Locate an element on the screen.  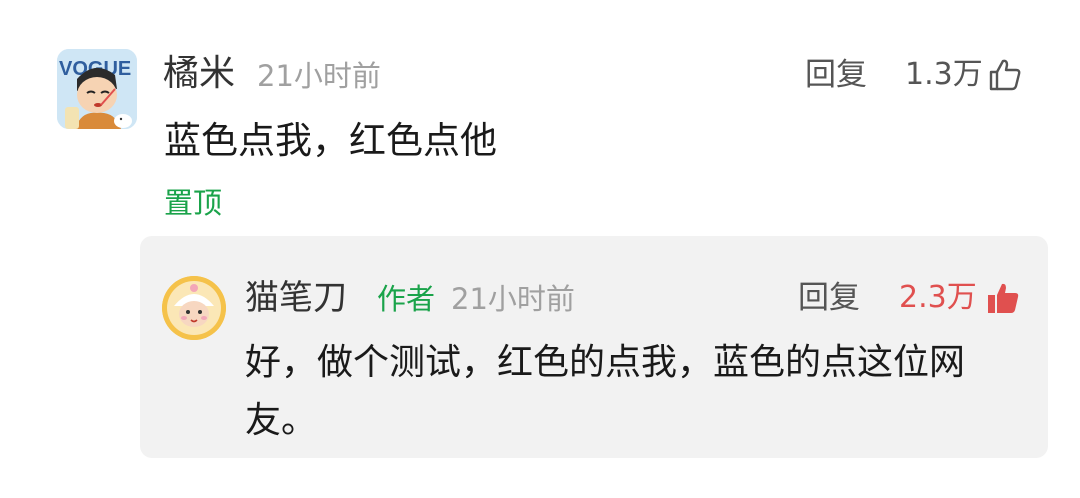
reply-text: 好，做个测试，红色的点我，蓝色的点这位网友。 is located at coordinates (605, 391).